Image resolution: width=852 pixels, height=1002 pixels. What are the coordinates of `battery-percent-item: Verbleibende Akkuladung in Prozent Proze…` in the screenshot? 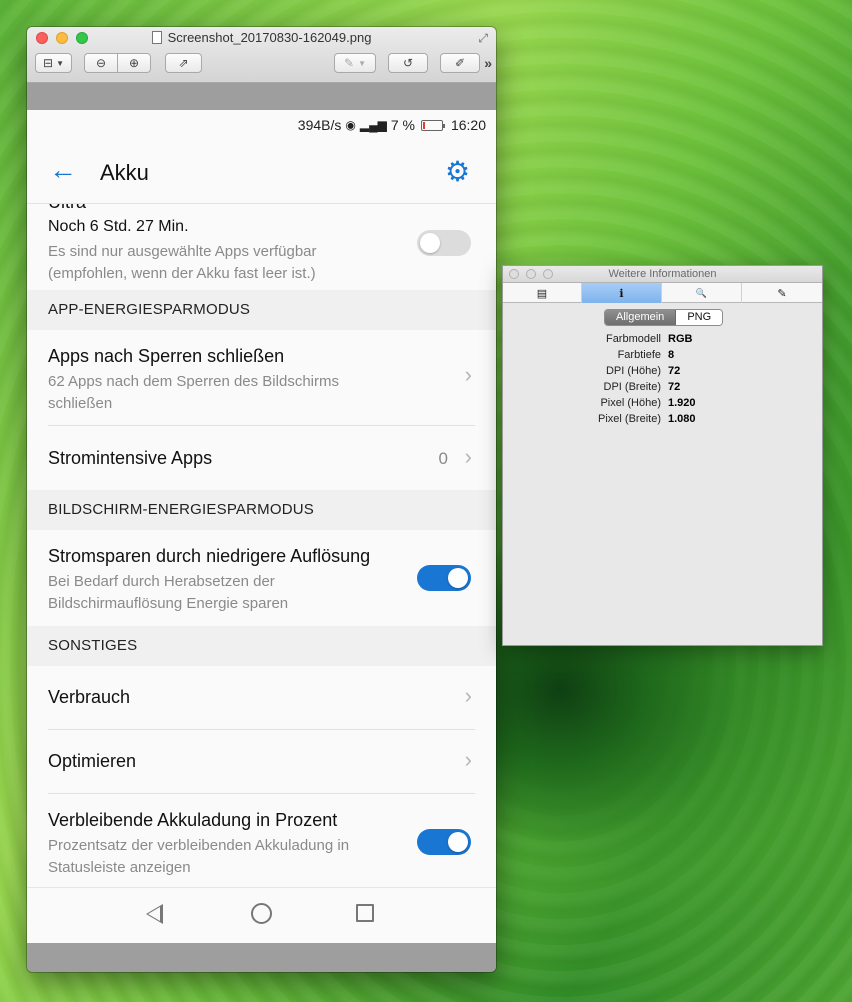 It's located at (261, 840).